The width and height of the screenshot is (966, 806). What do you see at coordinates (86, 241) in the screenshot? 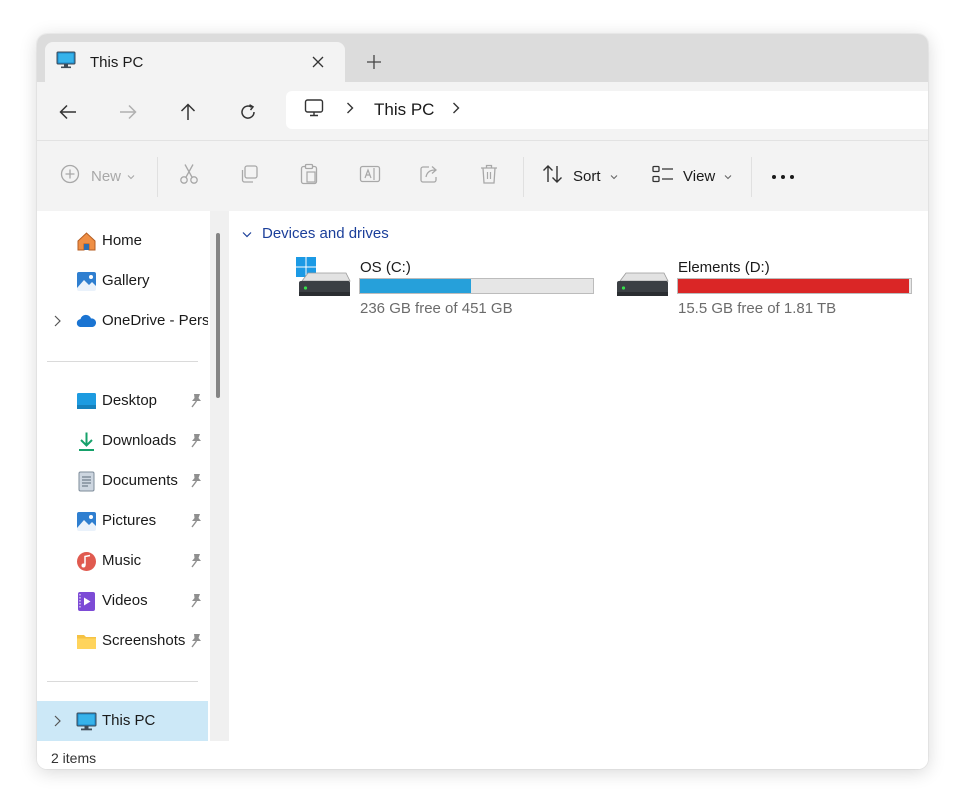
I see `home-icon` at bounding box center [86, 241].